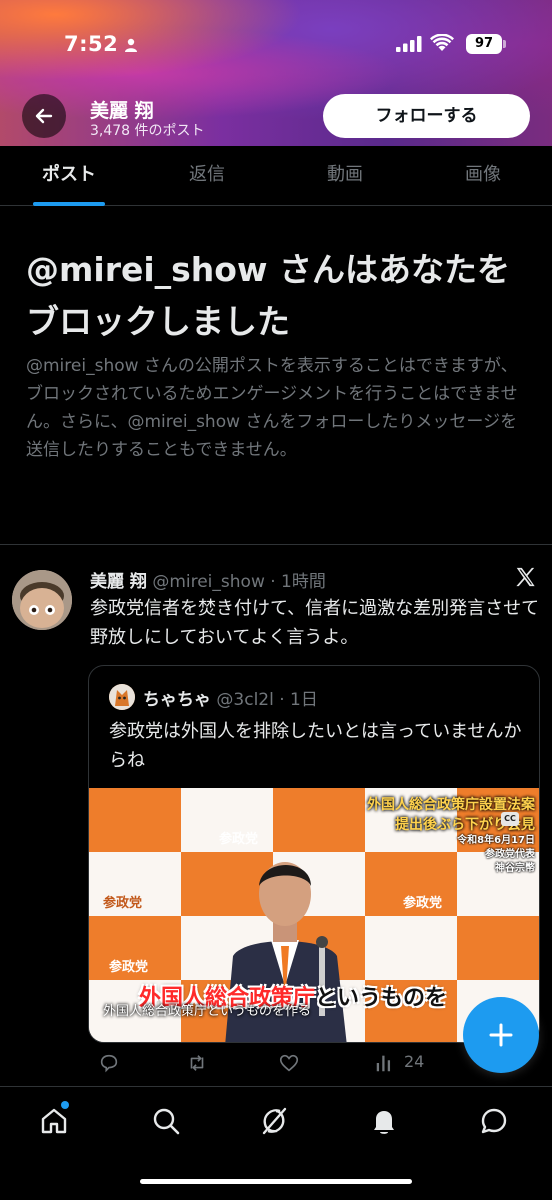 Image resolution: width=552 pixels, height=1200 pixels. I want to click on search-icon, so click(166, 1121).